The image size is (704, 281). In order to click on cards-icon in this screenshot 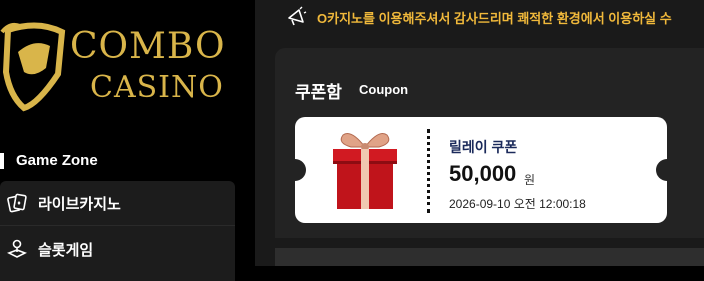, I will do `click(17, 203)`.